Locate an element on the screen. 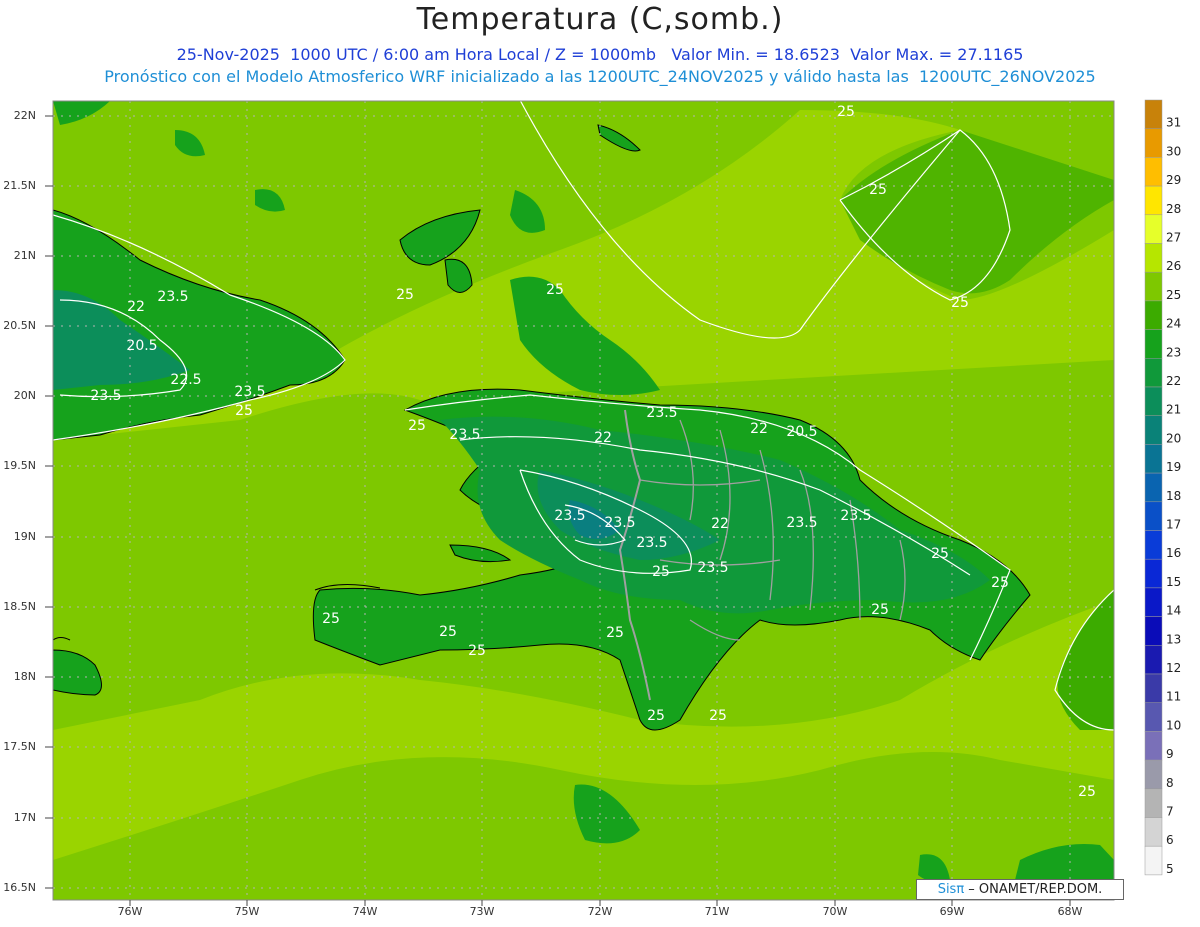 The height and width of the screenshot is (927, 1200). legend-label: 17 is located at coordinates (1173, 525).